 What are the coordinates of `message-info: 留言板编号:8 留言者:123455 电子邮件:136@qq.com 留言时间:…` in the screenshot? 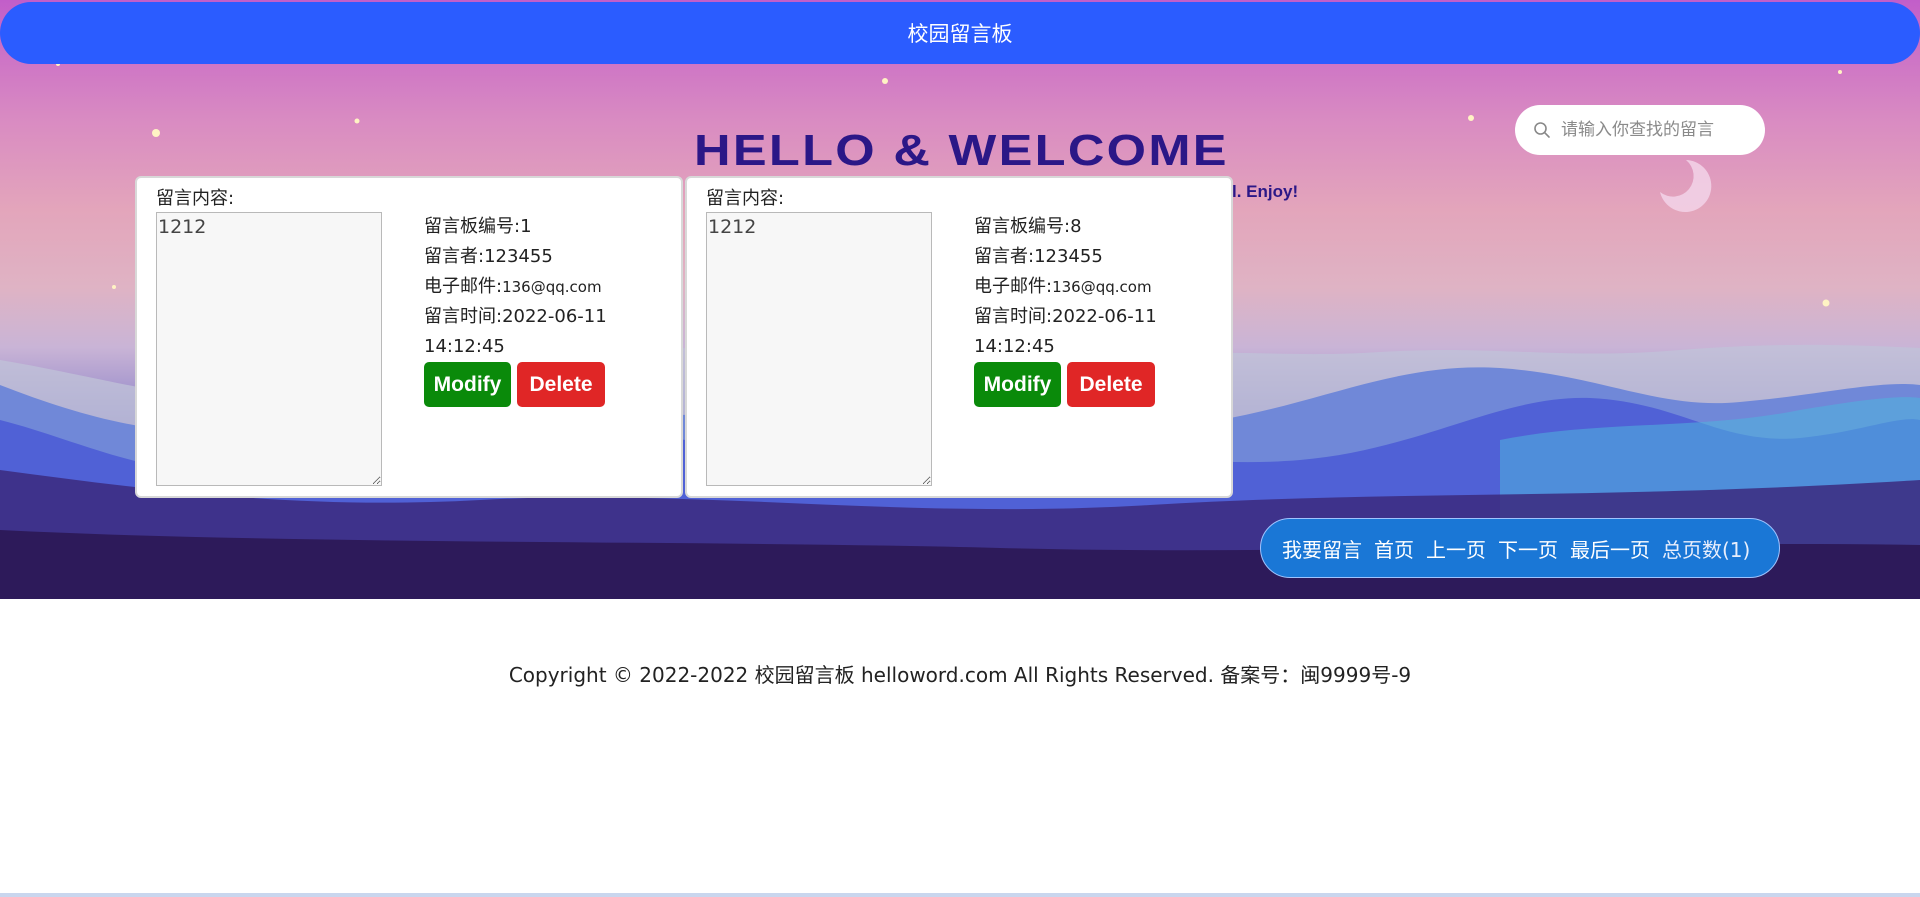 It's located at (1089, 287).